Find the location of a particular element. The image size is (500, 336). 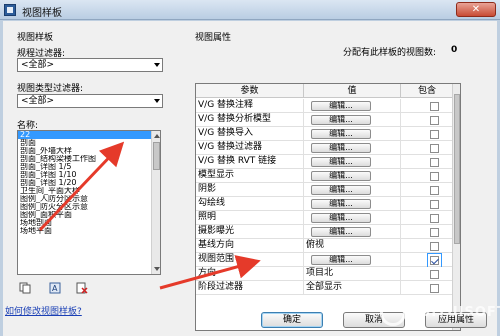

watermark-text: TUITUISOFT is located at coordinates (455, 312).